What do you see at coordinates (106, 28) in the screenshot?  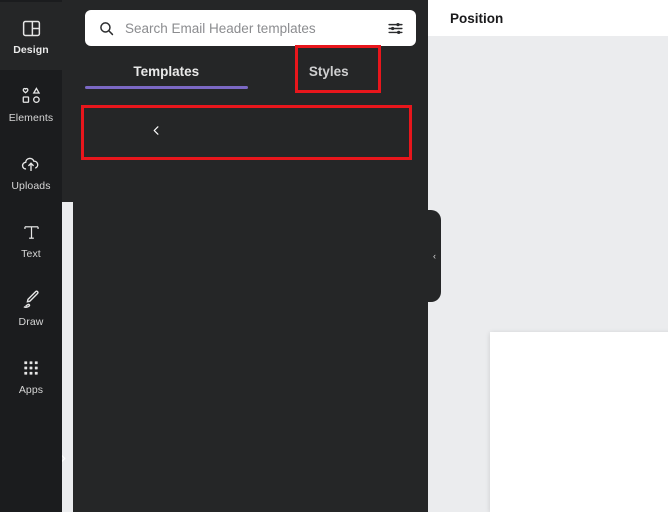 I see `search-icon` at bounding box center [106, 28].